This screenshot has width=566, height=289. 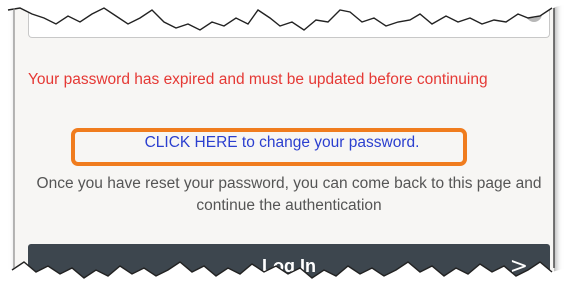 What do you see at coordinates (122, 11) in the screenshot?
I see `password-value: •••` at bounding box center [122, 11].